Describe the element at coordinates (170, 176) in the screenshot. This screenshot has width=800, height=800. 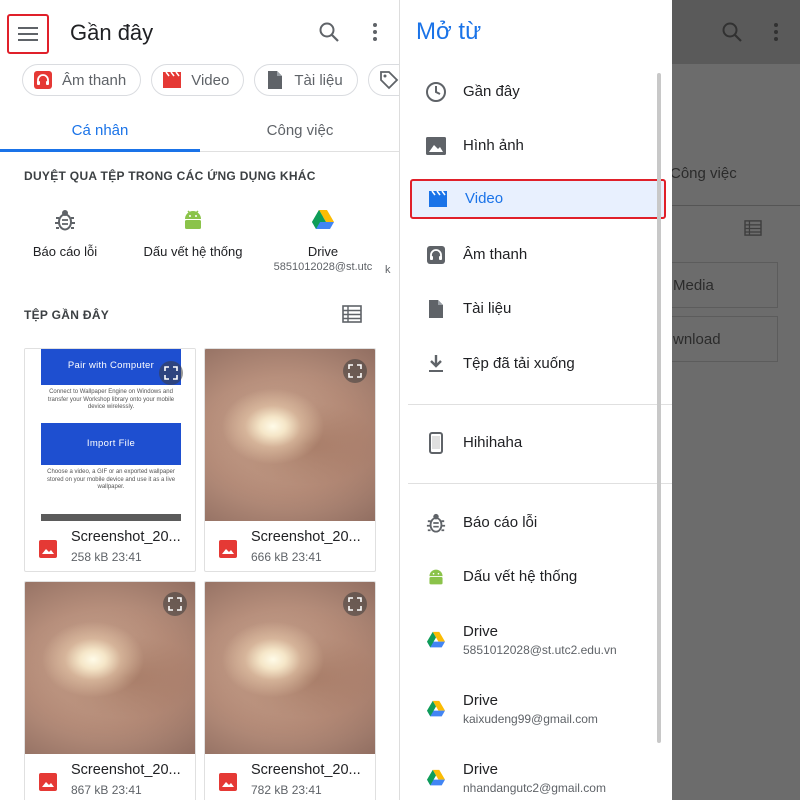
I see `browse-heading: DUYỆT QUA TỆP TRONG CÁC ỨNG DỤNG KHÁC` at that location.